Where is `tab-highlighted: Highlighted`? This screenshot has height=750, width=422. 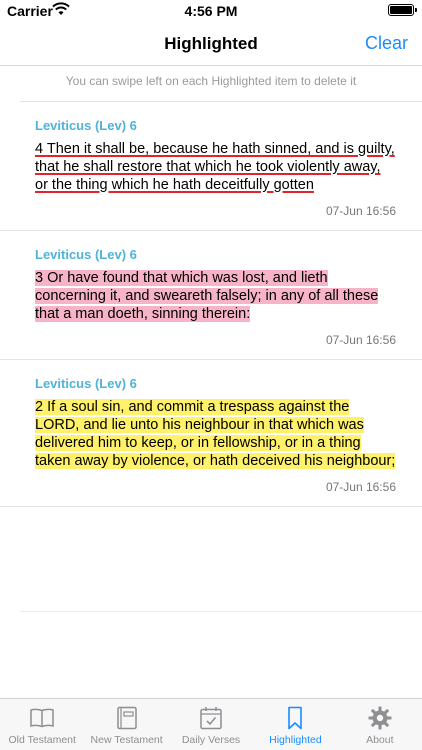 tab-highlighted: Highlighted is located at coordinates (295, 724).